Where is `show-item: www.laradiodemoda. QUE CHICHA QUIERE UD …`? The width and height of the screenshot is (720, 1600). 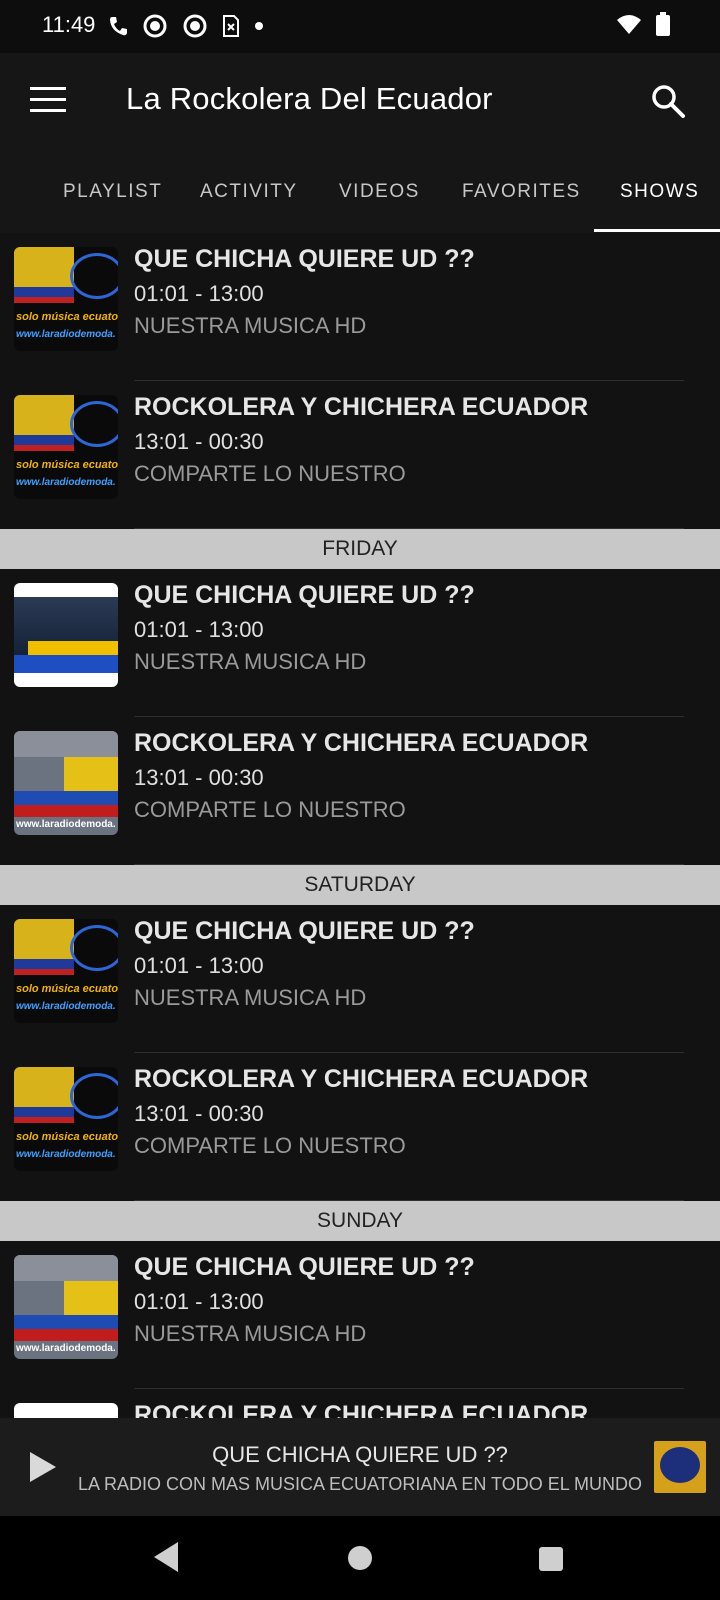 show-item: www.laradiodemoda. QUE CHICHA QUIERE UD … is located at coordinates (360, 1315).